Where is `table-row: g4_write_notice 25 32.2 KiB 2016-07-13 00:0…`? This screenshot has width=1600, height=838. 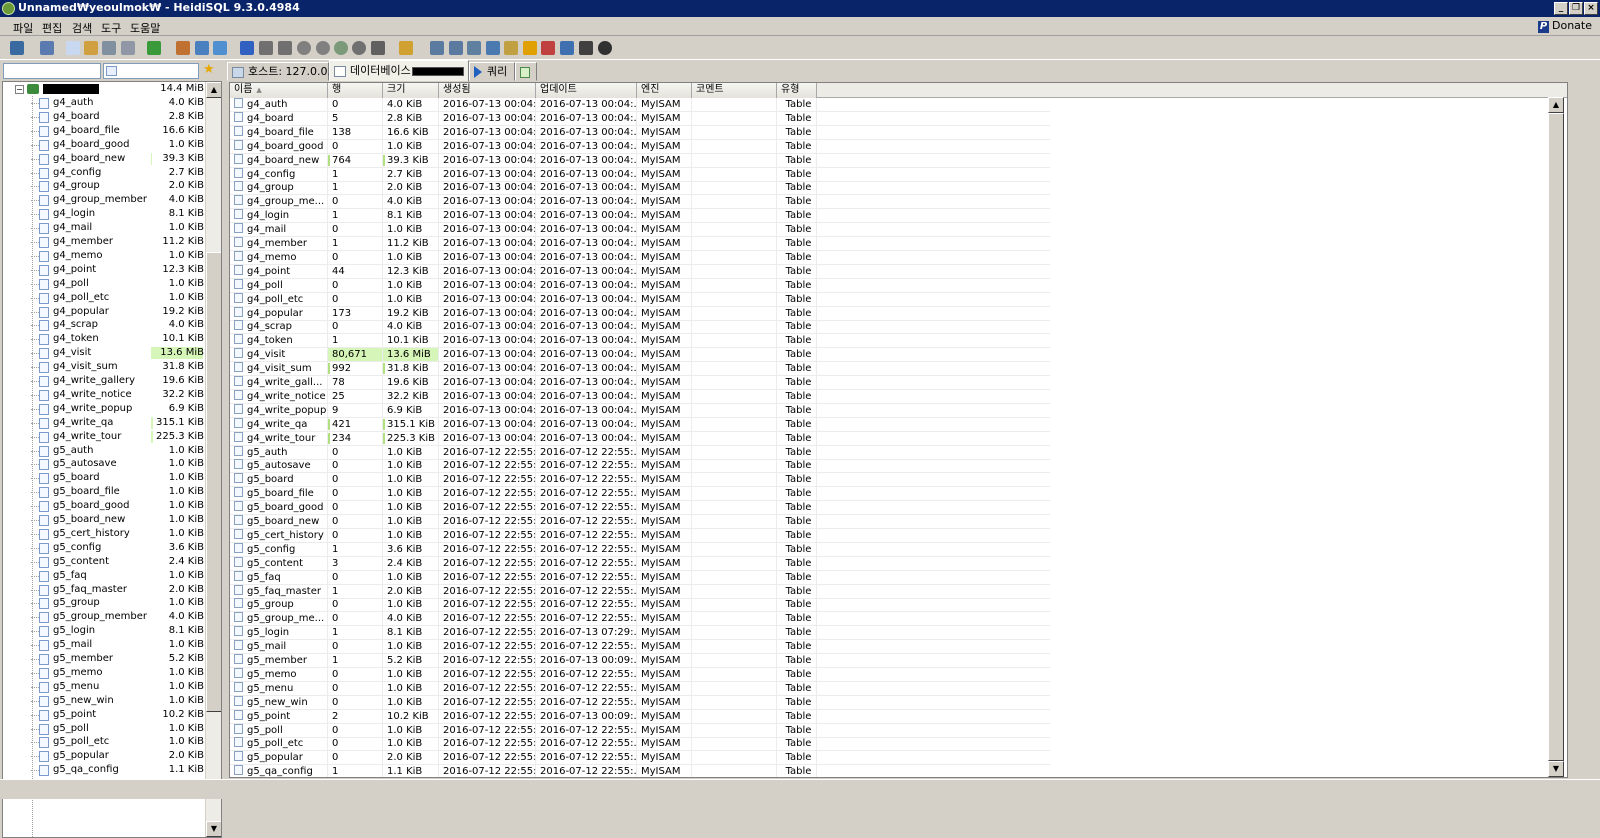 table-row: g4_write_notice 25 32.2 KiB 2016-07-13 00:0… is located at coordinates (640, 396).